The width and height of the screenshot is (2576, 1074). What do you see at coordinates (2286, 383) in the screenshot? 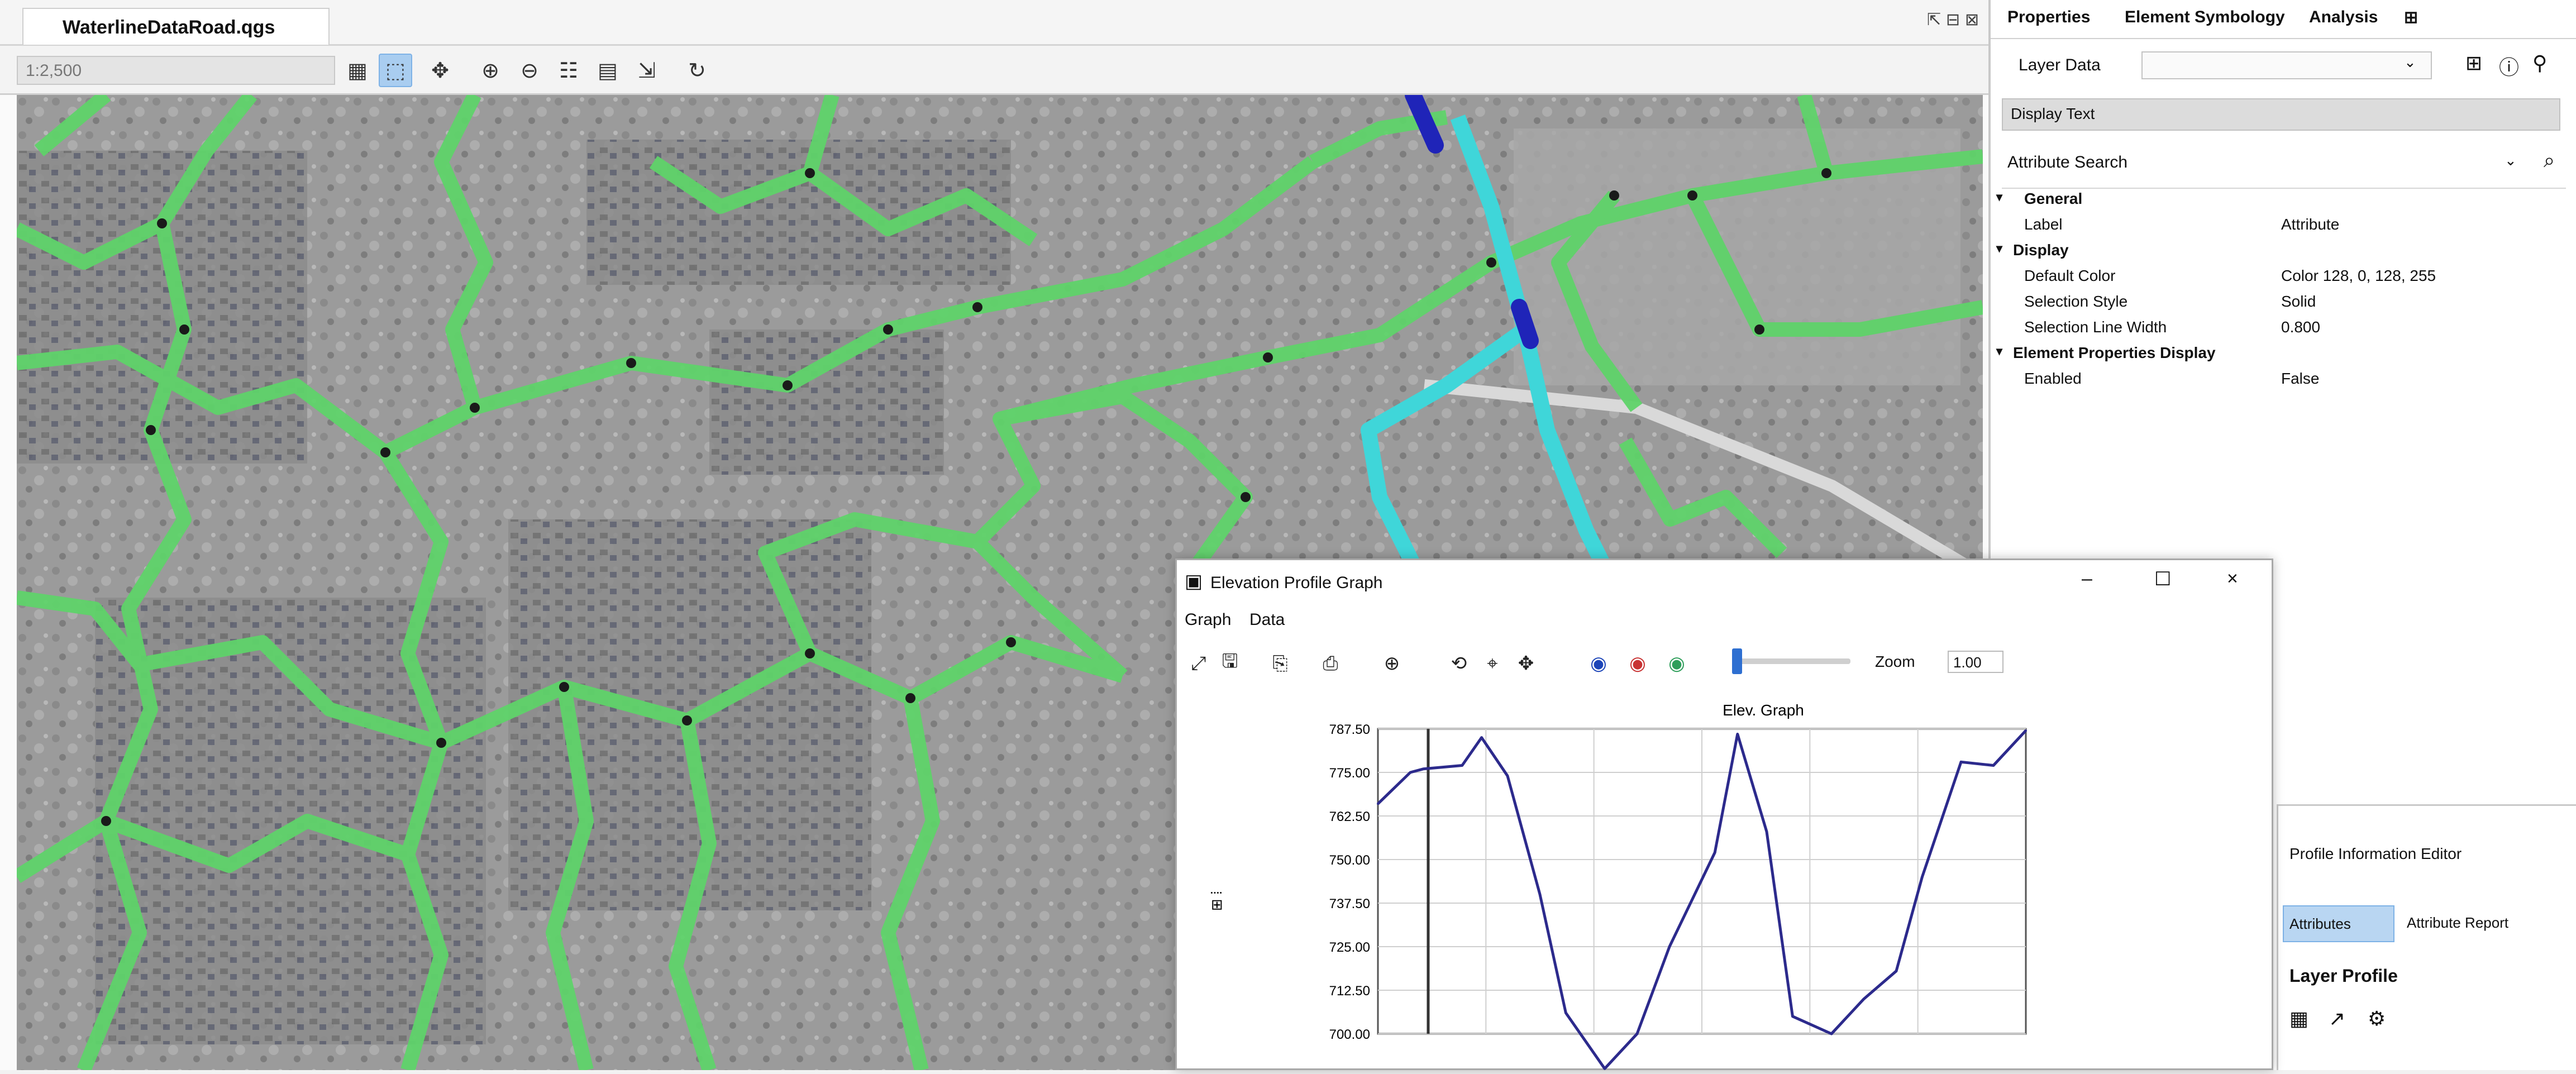
I see `tree-row: Enabled False` at bounding box center [2286, 383].